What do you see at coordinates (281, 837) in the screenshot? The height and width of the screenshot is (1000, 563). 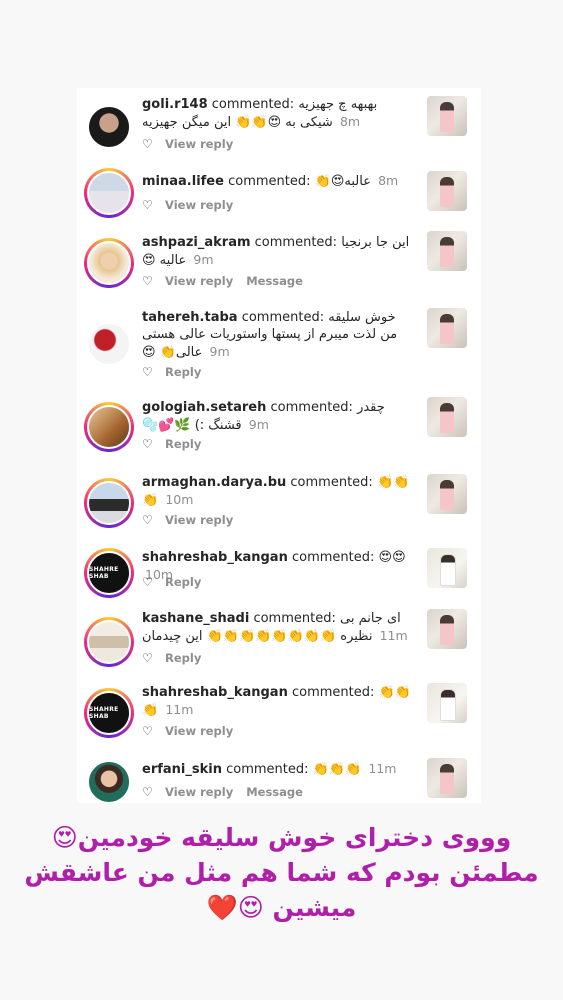 I see `caption-line: وووی دخترای خوش سلیقه خودمین😍` at bounding box center [281, 837].